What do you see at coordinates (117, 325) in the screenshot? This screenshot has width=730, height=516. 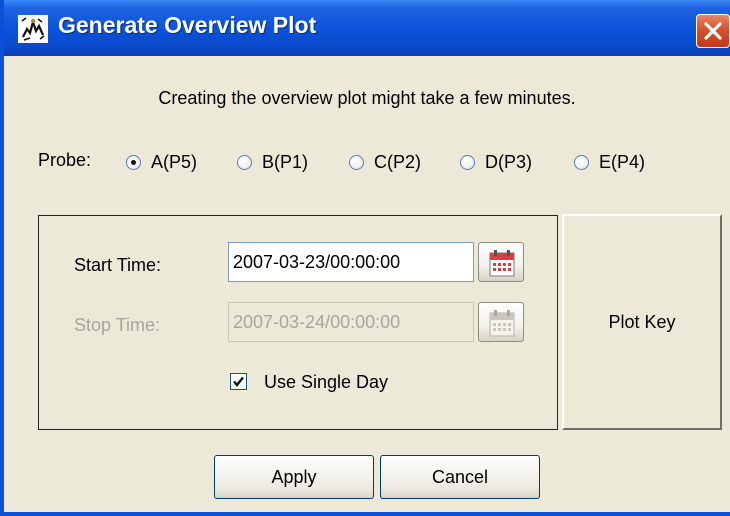 I see `stop-time-label: Stop Time:` at bounding box center [117, 325].